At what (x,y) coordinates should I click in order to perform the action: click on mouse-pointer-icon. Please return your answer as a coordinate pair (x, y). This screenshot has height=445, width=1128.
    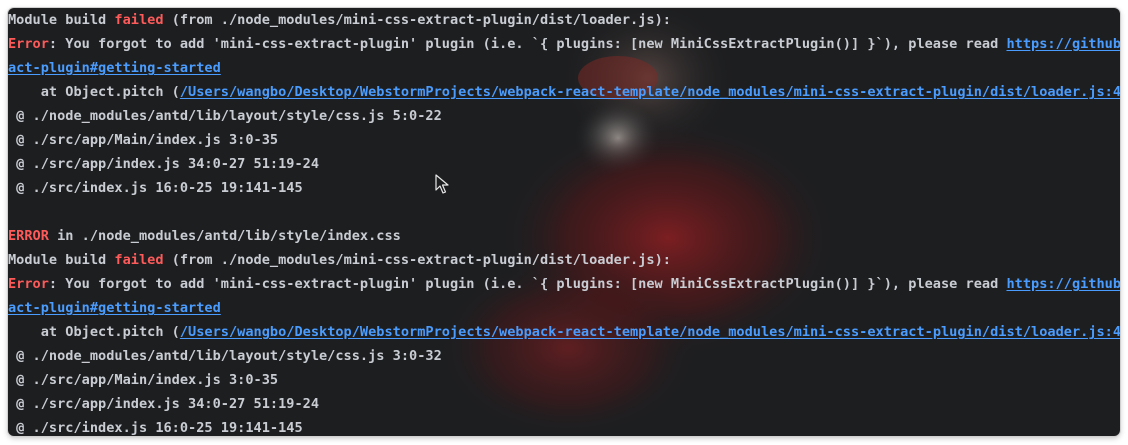
    Looking at the image, I should click on (442, 184).